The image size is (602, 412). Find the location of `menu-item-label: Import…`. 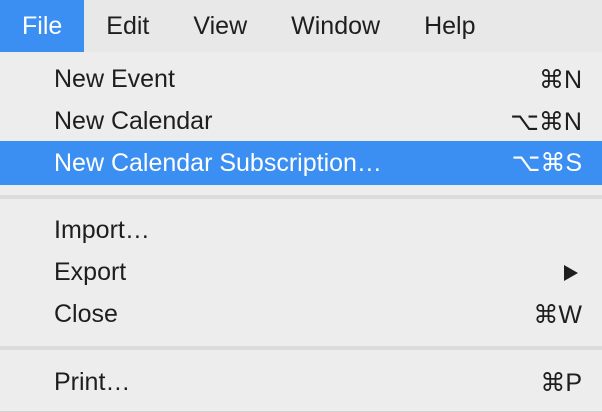

menu-item-label: Import… is located at coordinates (102, 230).